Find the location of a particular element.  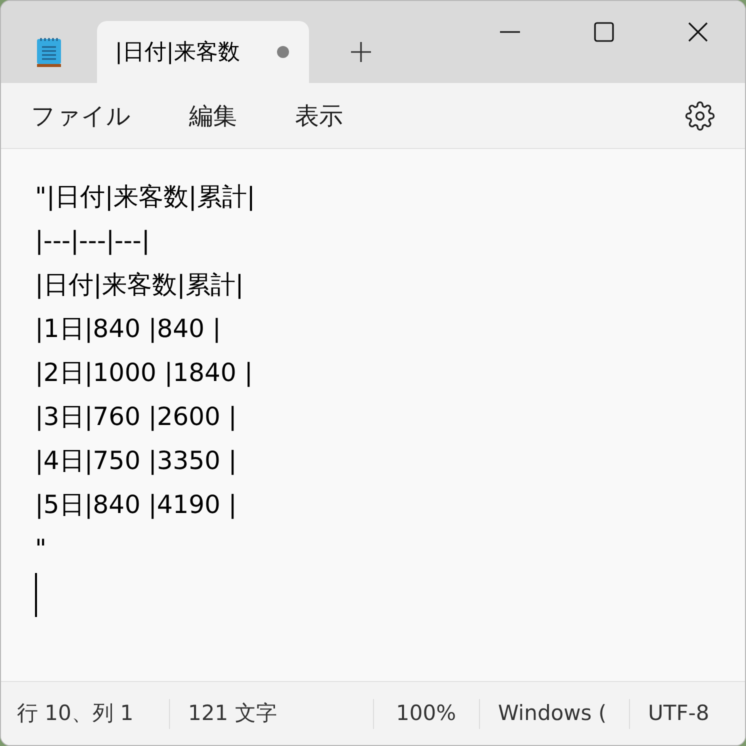

menu-item: 表示 is located at coordinates (319, 116).